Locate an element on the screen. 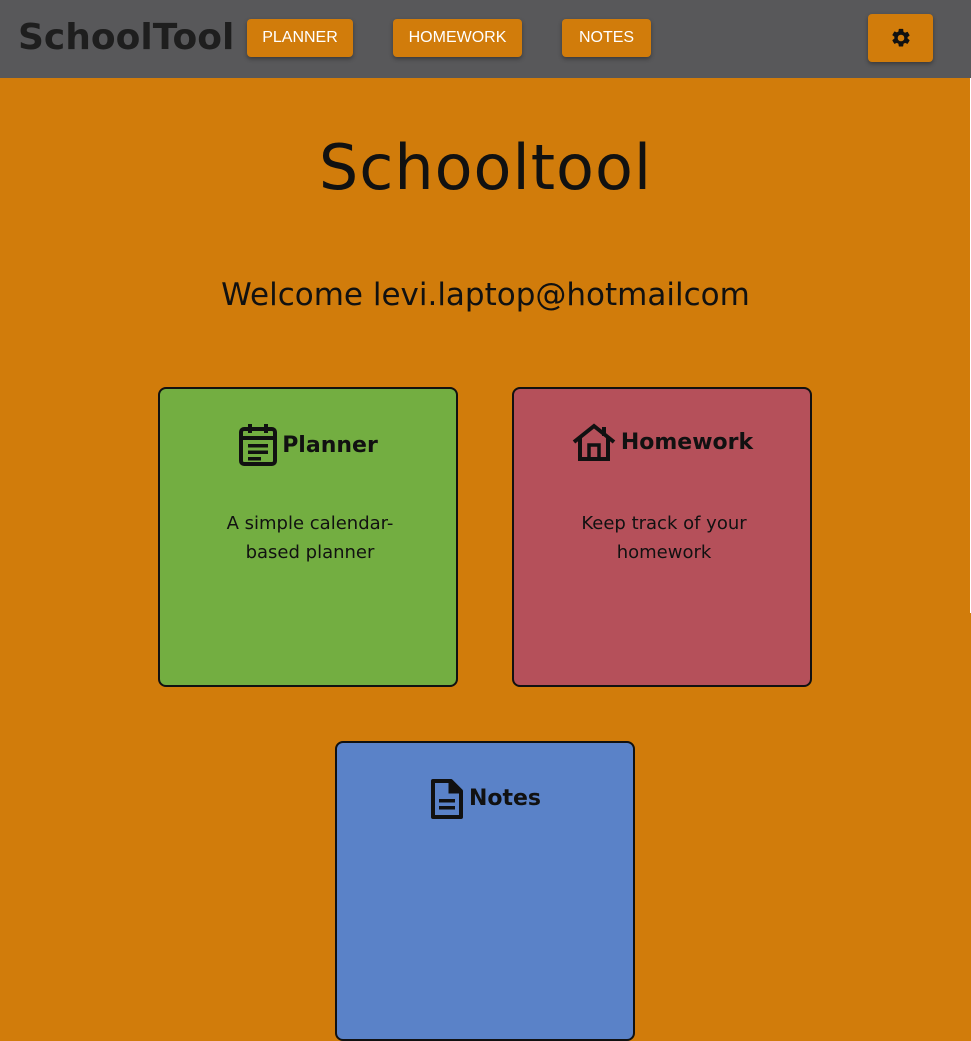  top-navigation-bar: SchoolTool PLANNER HOMEWORK NOTES is located at coordinates (485, 39).